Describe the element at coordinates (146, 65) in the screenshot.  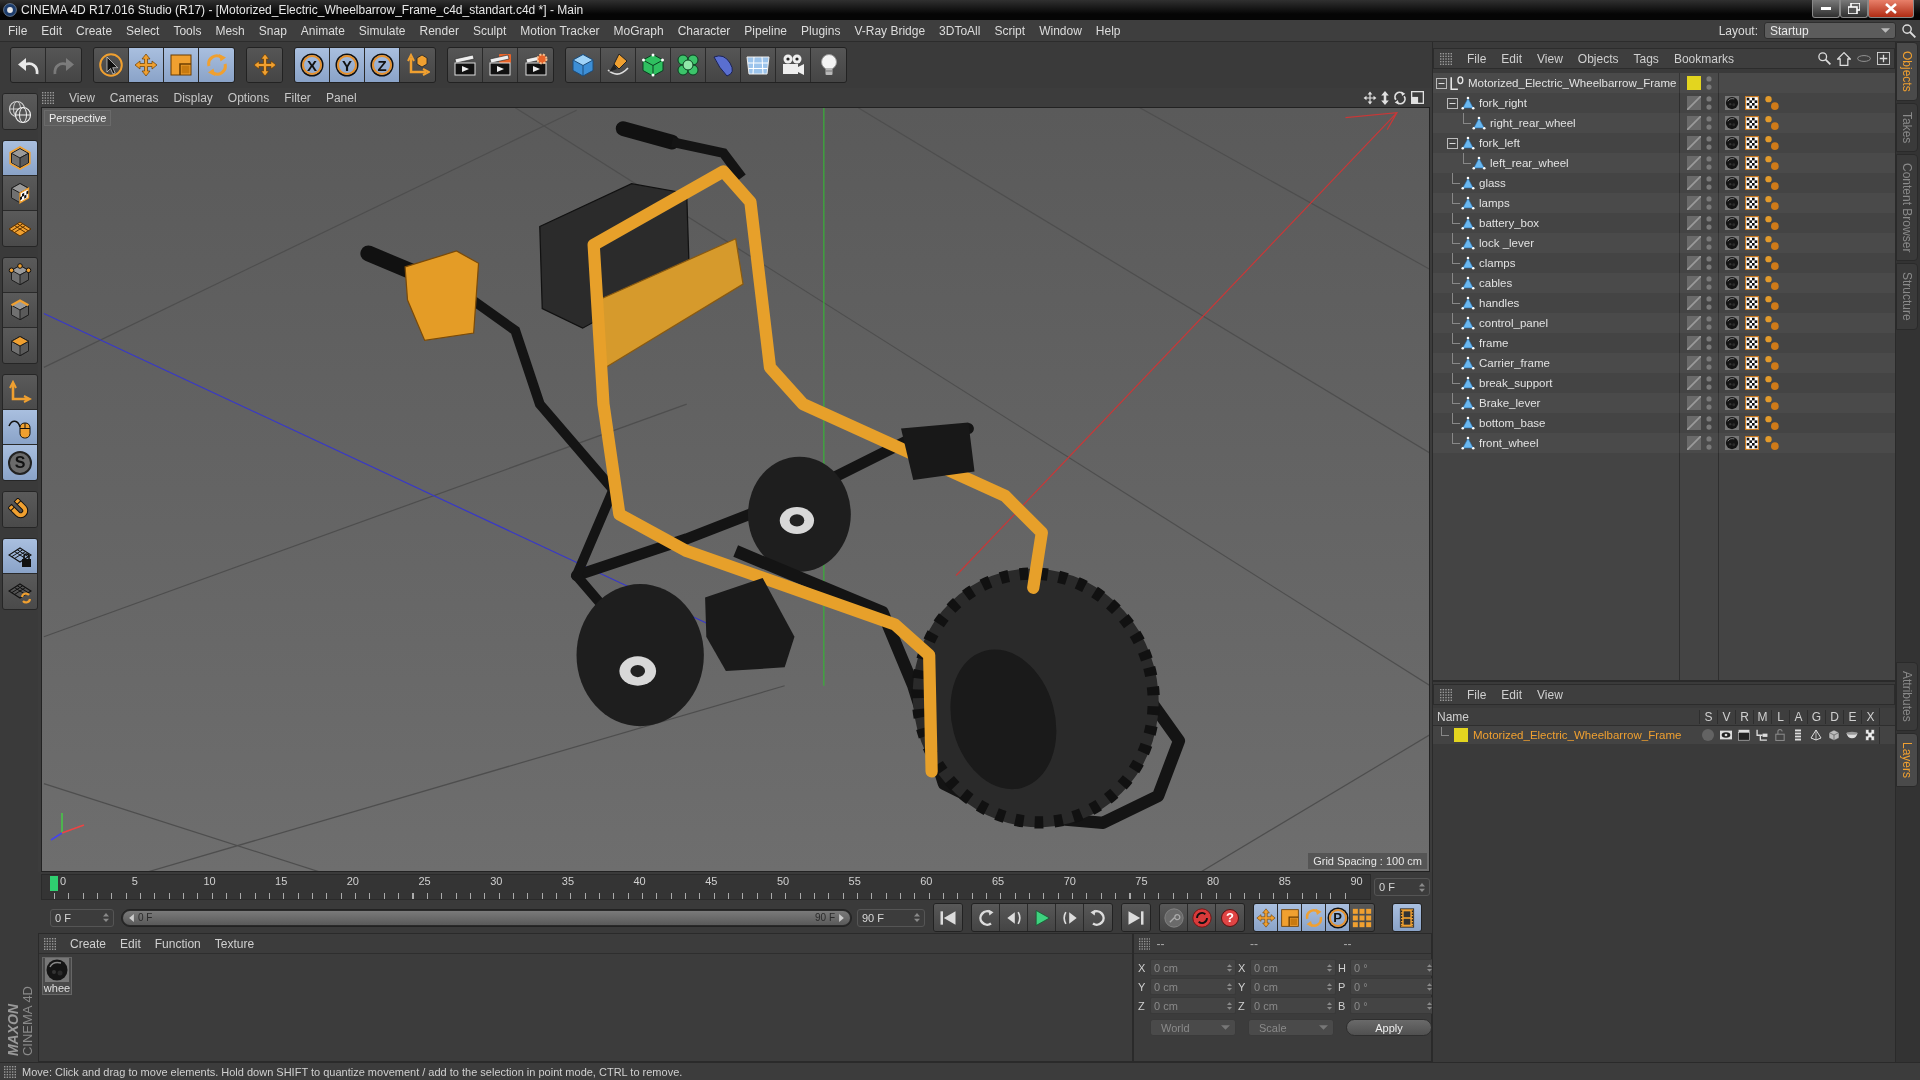
I see `move-tool-button` at that location.